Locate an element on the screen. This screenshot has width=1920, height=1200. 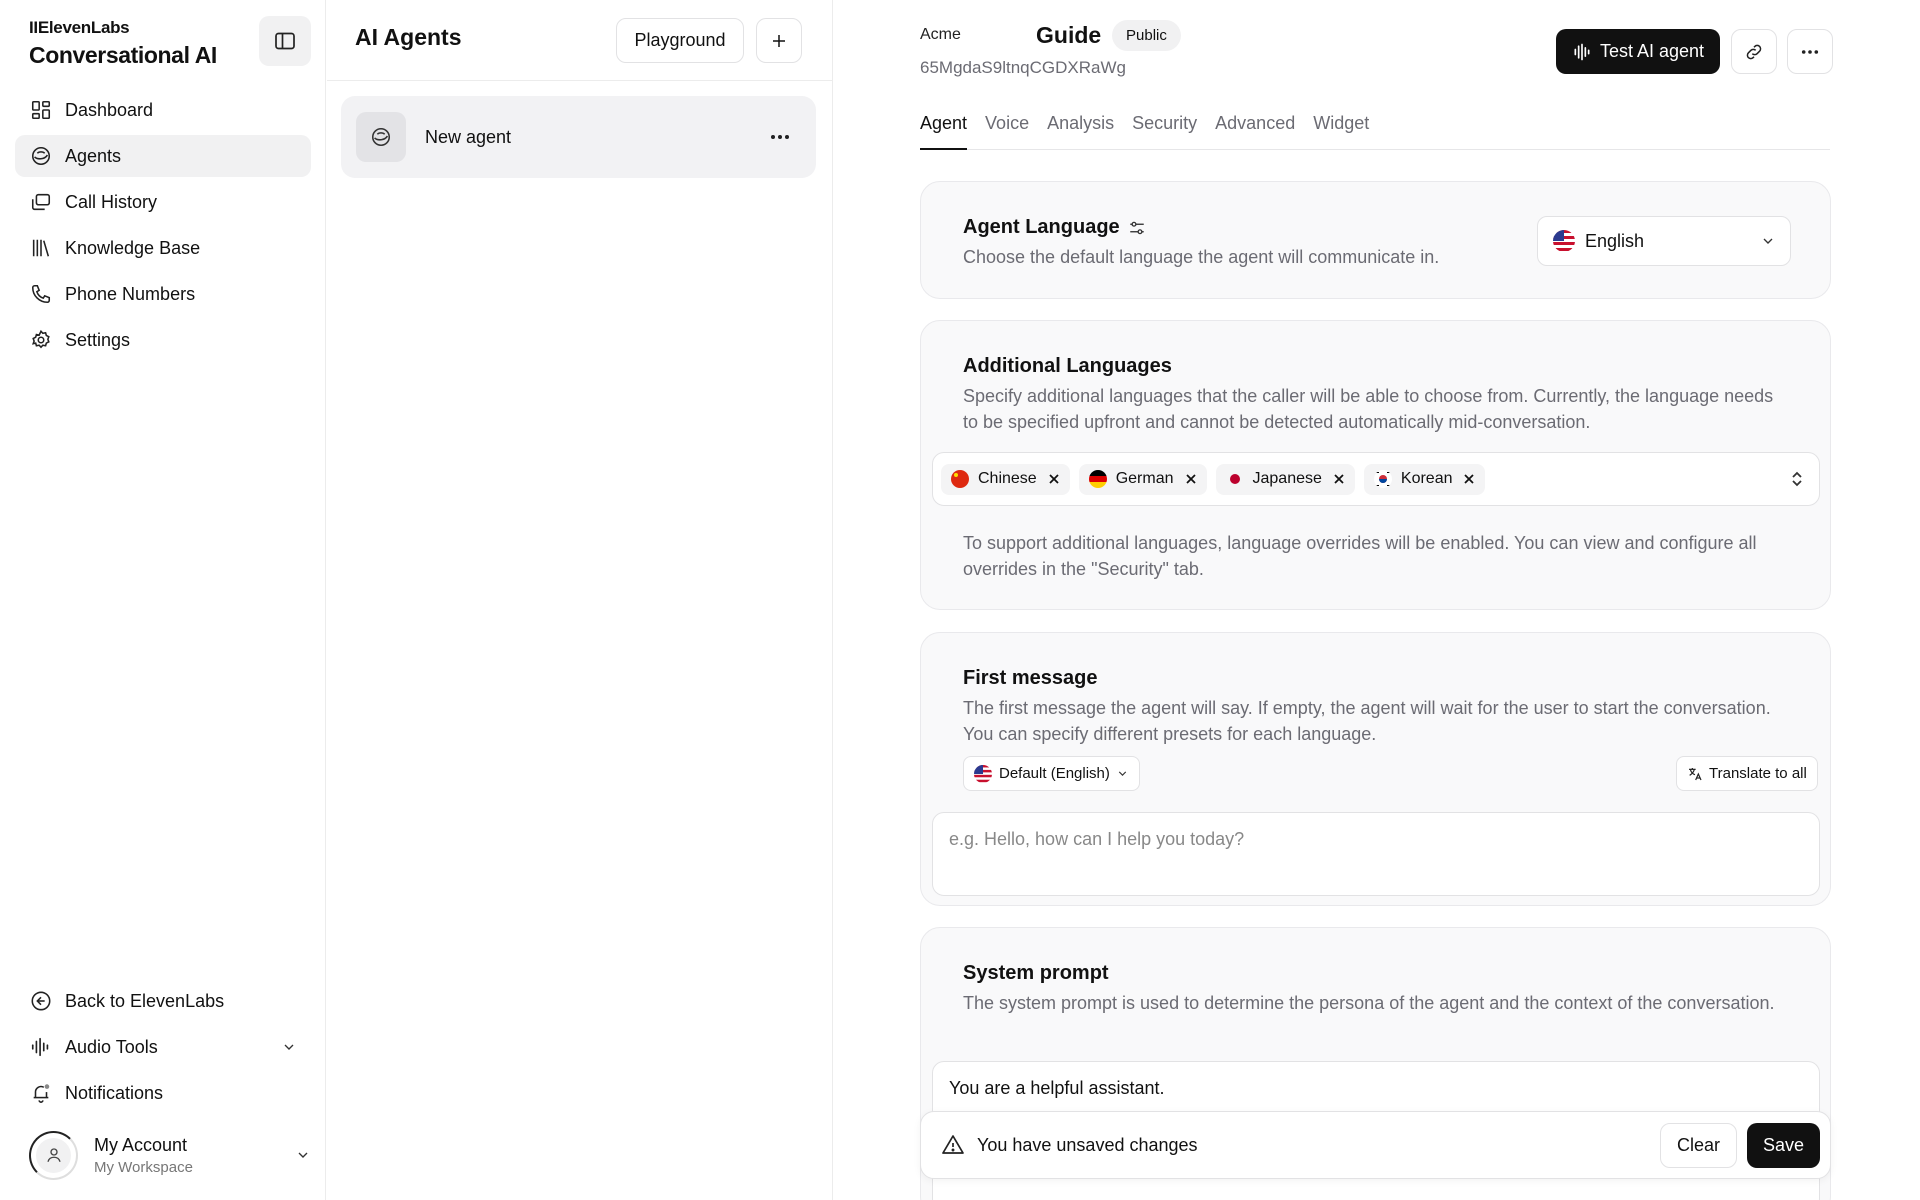
tab-voice: Voice is located at coordinates (1007, 130).